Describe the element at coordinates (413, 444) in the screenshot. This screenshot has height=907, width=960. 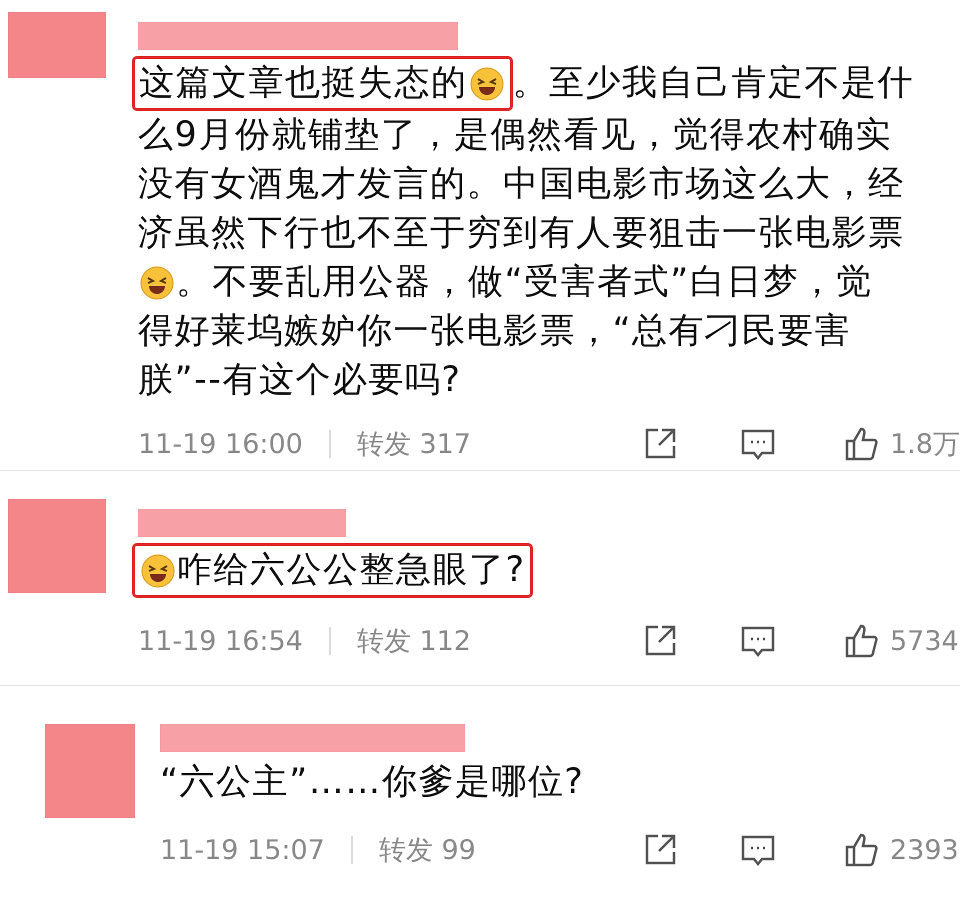
I see `repost-button: 转发 317` at that location.